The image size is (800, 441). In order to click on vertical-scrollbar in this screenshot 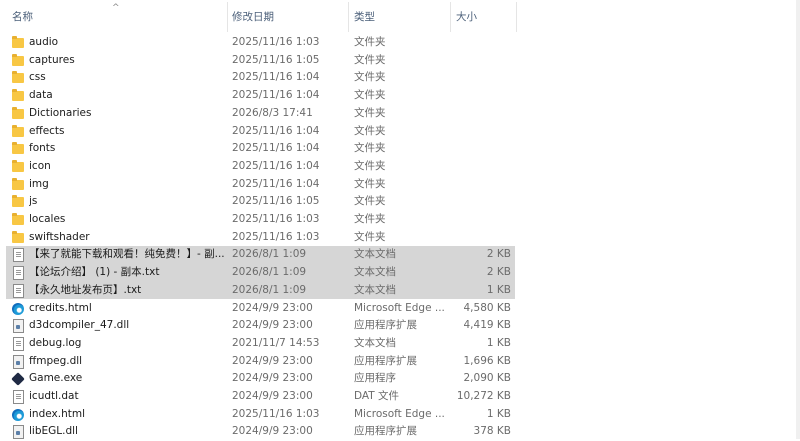, I will do `click(798, 219)`.